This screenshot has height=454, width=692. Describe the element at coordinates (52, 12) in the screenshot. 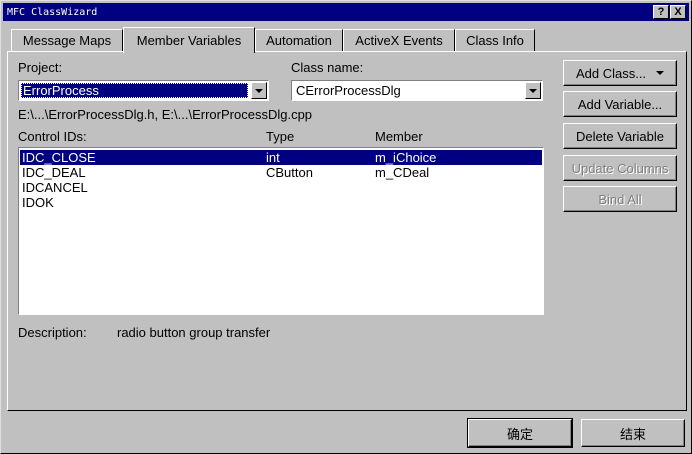

I see `window-title: MFC ClassWizard` at that location.